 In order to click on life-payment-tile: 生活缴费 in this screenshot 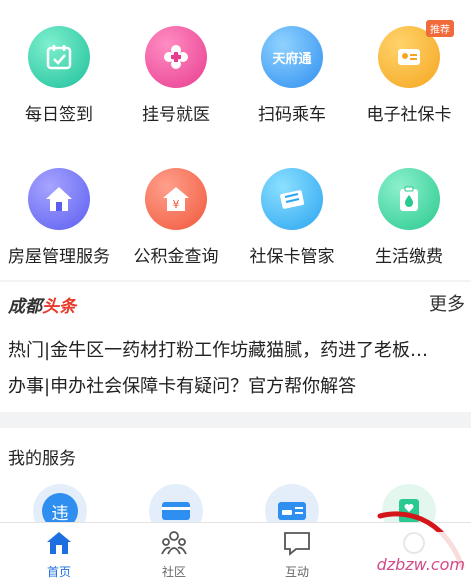, I will do `click(409, 217)`.